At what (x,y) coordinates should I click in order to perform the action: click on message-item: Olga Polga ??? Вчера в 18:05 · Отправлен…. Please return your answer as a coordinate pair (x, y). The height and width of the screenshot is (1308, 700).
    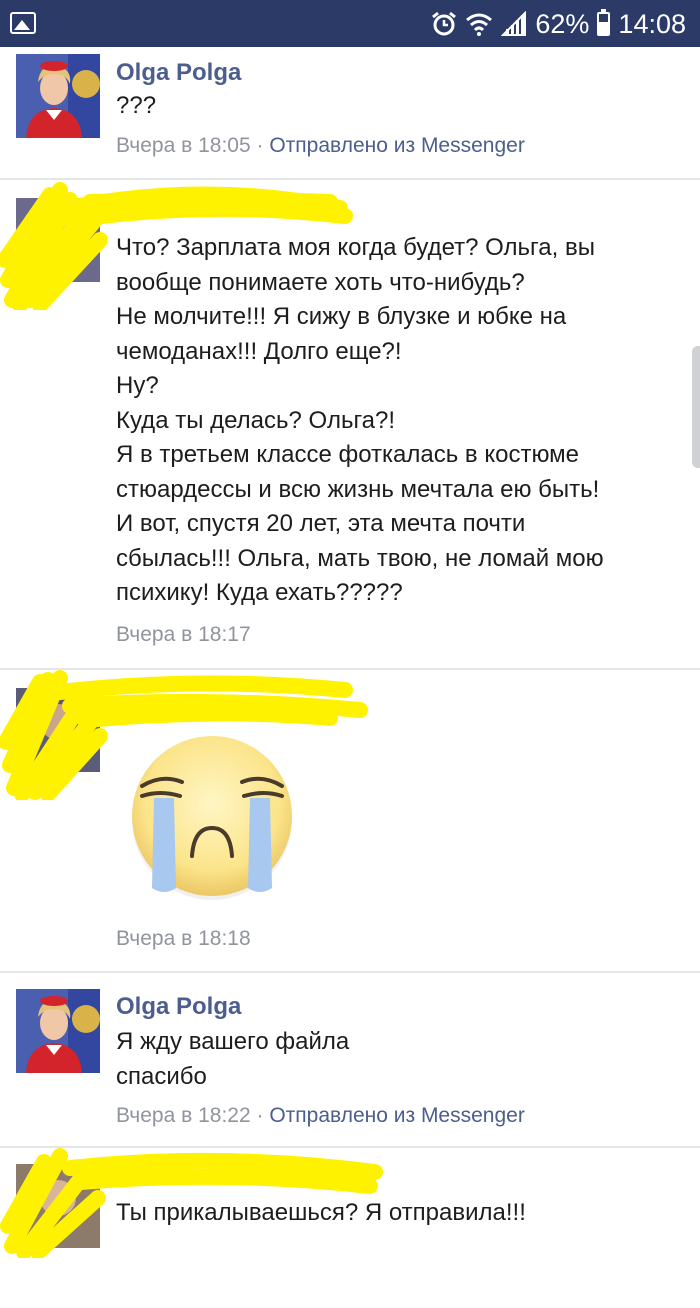
    Looking at the image, I should click on (350, 113).